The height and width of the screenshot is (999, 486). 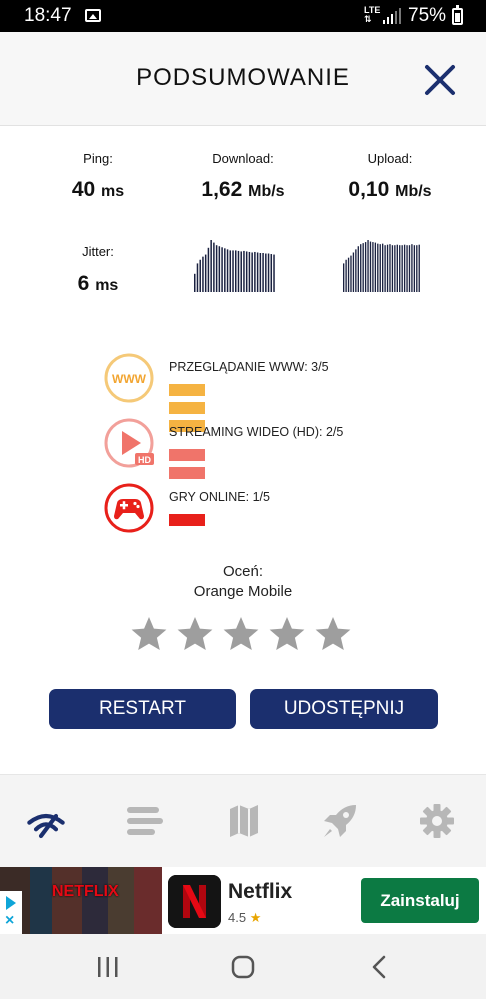 What do you see at coordinates (98, 158) in the screenshot?
I see `ping-label: Ping:` at bounding box center [98, 158].